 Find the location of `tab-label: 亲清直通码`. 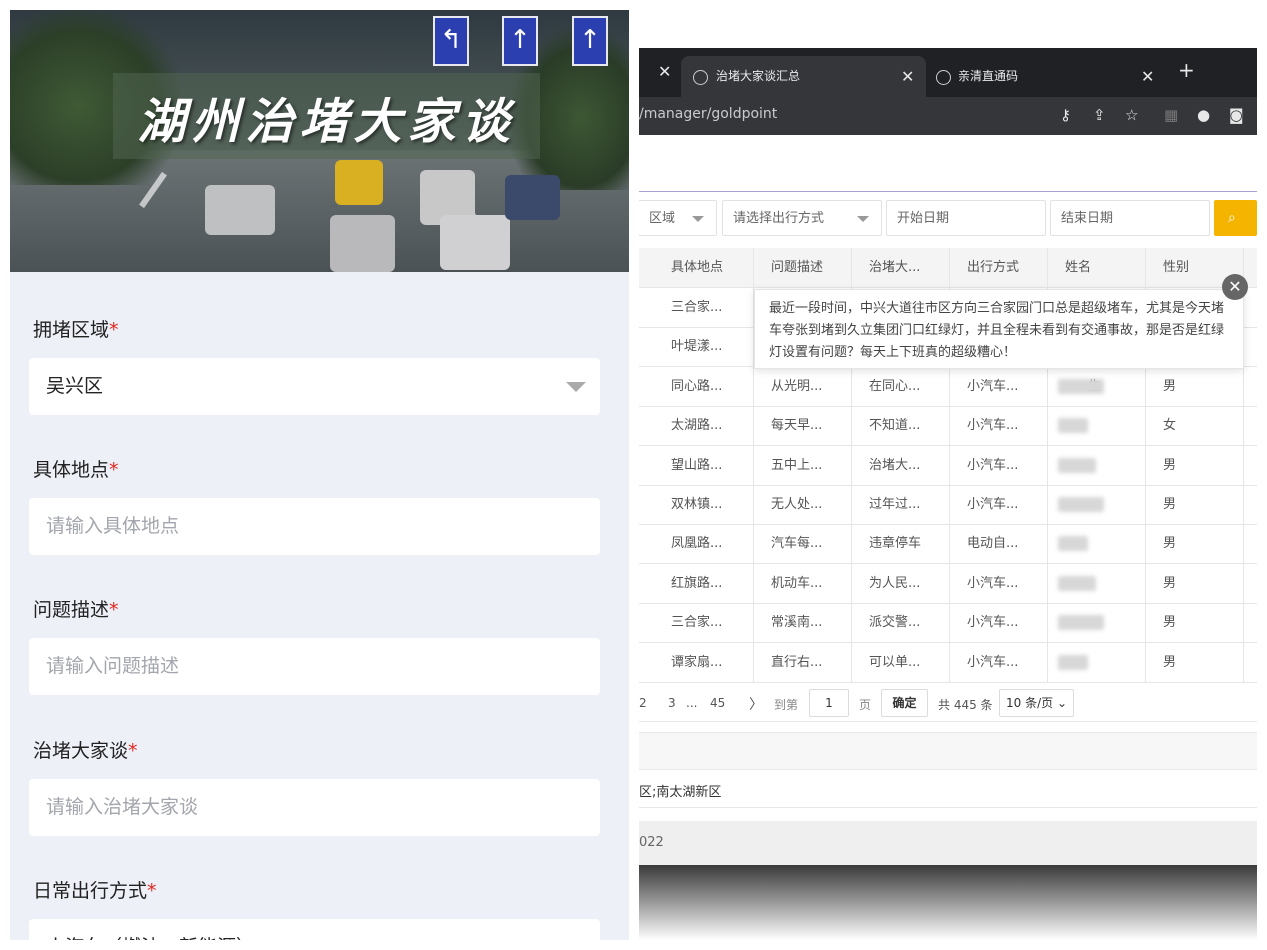

tab-label: 亲清直通码 is located at coordinates (988, 76).